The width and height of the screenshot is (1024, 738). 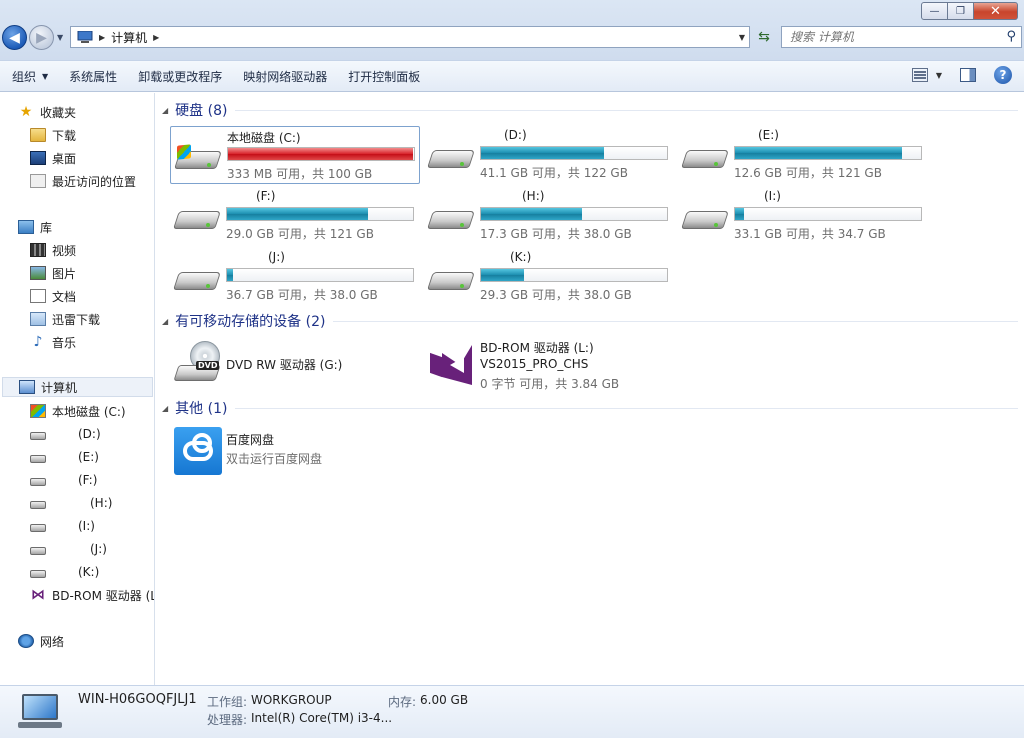 What do you see at coordinates (62, 526) in the screenshot?
I see `sidebar-item-drive-i: (I:)` at bounding box center [62, 526].